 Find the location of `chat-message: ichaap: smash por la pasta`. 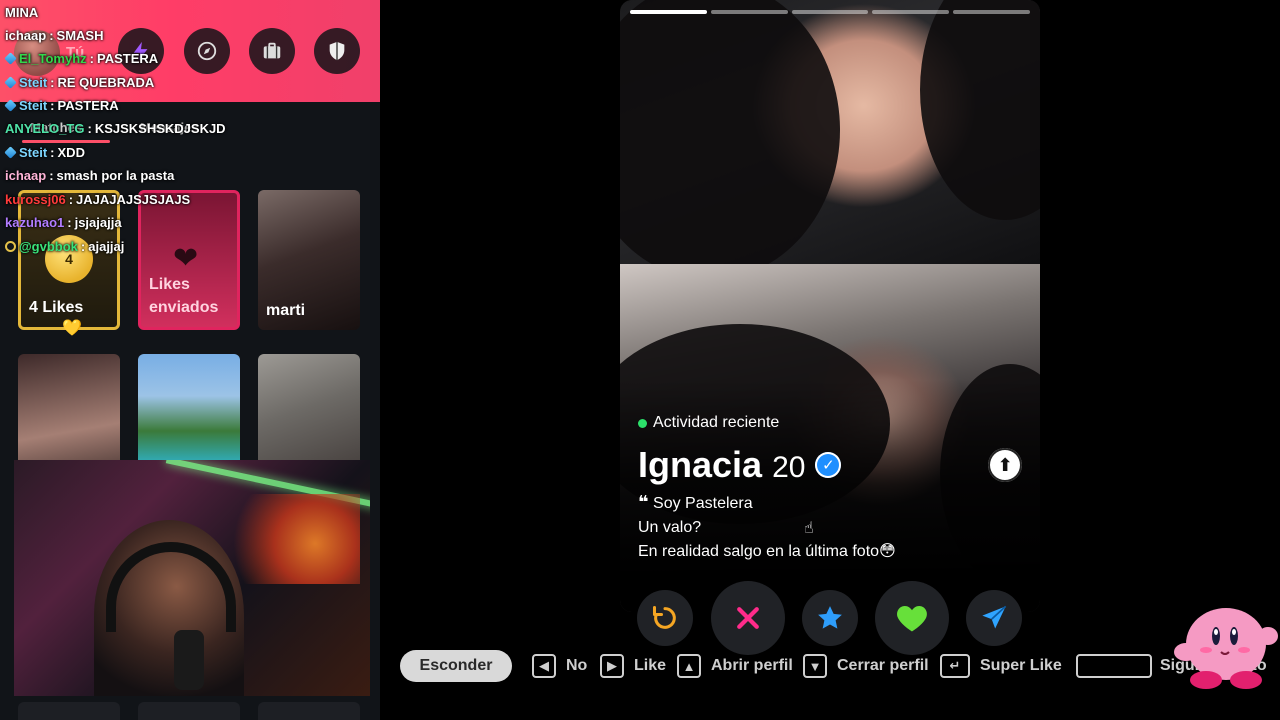

chat-message: ichaap: smash por la pasta is located at coordinates (89, 175).